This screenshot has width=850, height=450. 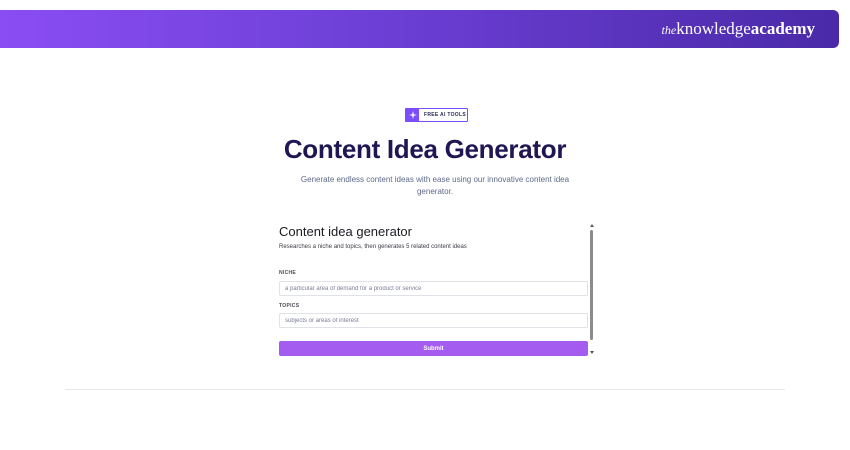 I want to click on tool-title: Content idea generator, so click(x=345, y=231).